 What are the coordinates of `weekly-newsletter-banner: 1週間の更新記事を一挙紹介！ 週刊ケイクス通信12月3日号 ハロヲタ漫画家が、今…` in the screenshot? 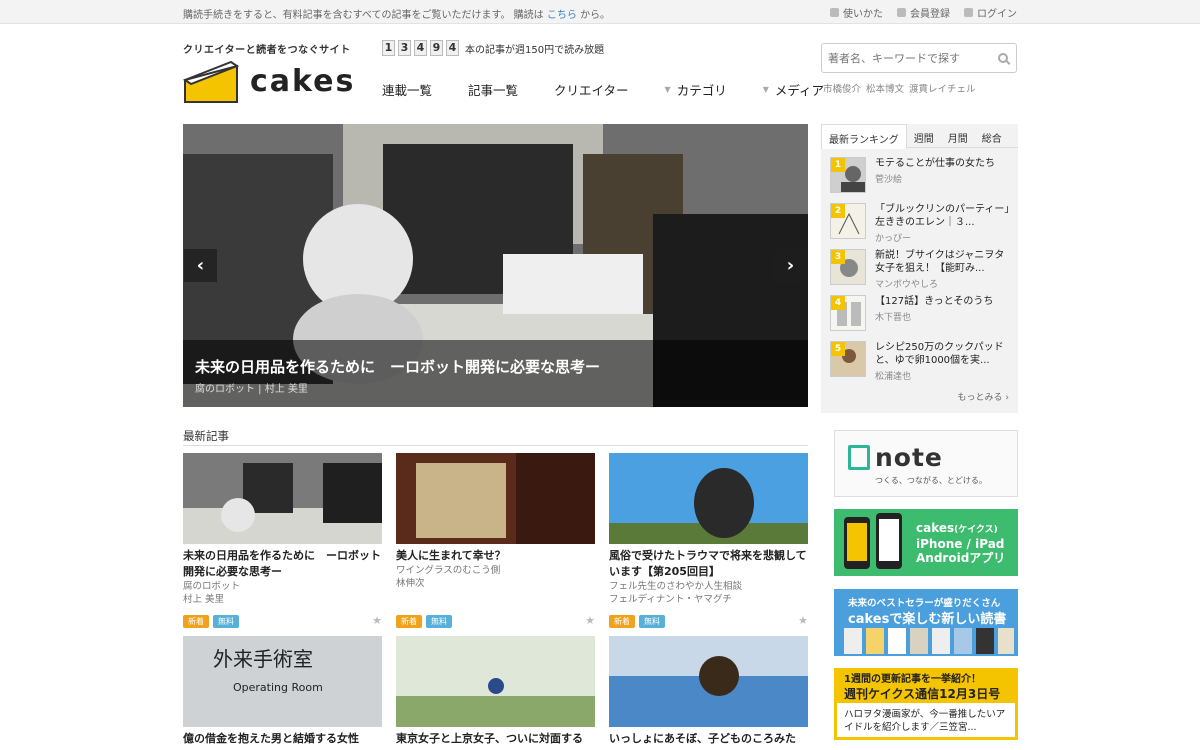 It's located at (926, 704).